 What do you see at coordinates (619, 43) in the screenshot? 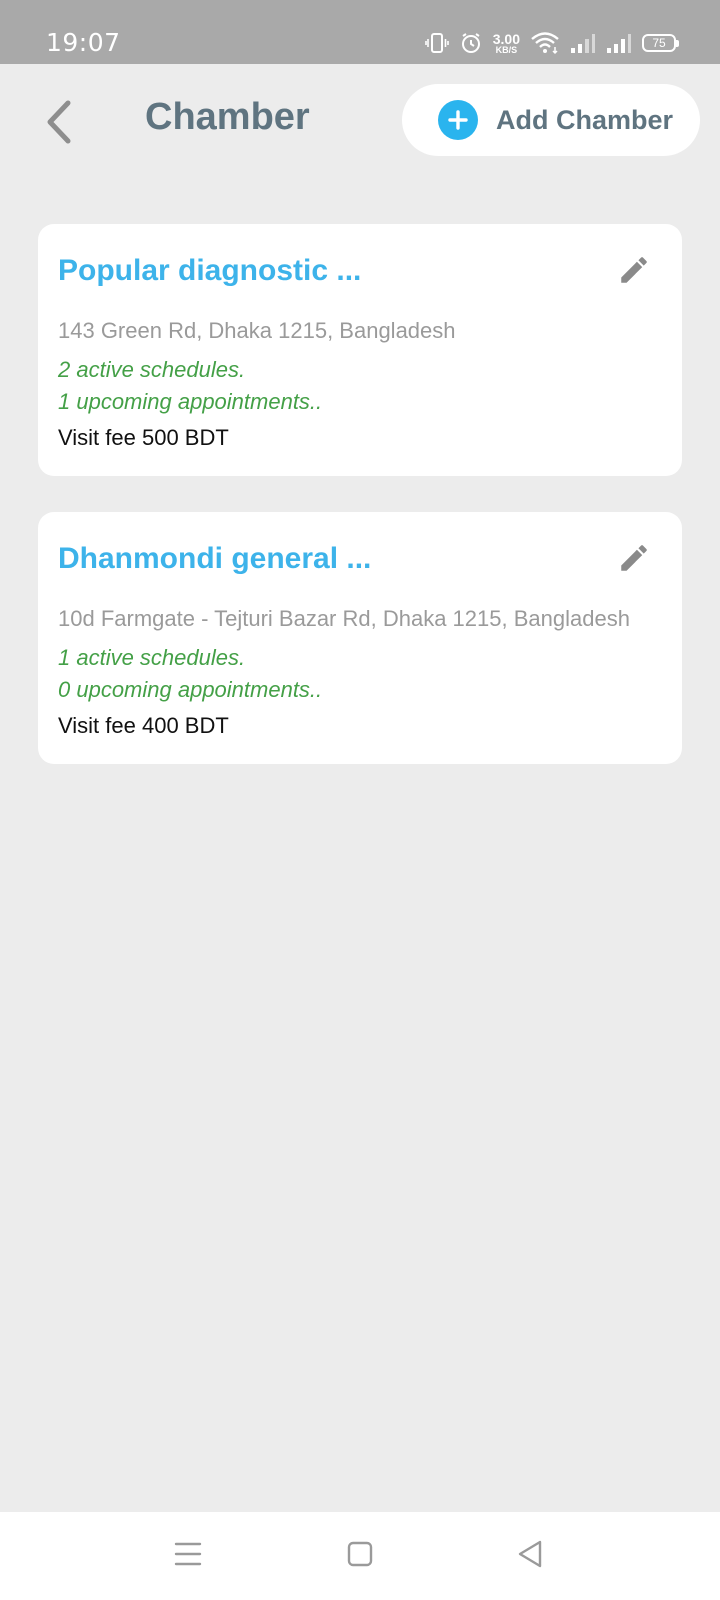
I see `signal-2-icon` at bounding box center [619, 43].